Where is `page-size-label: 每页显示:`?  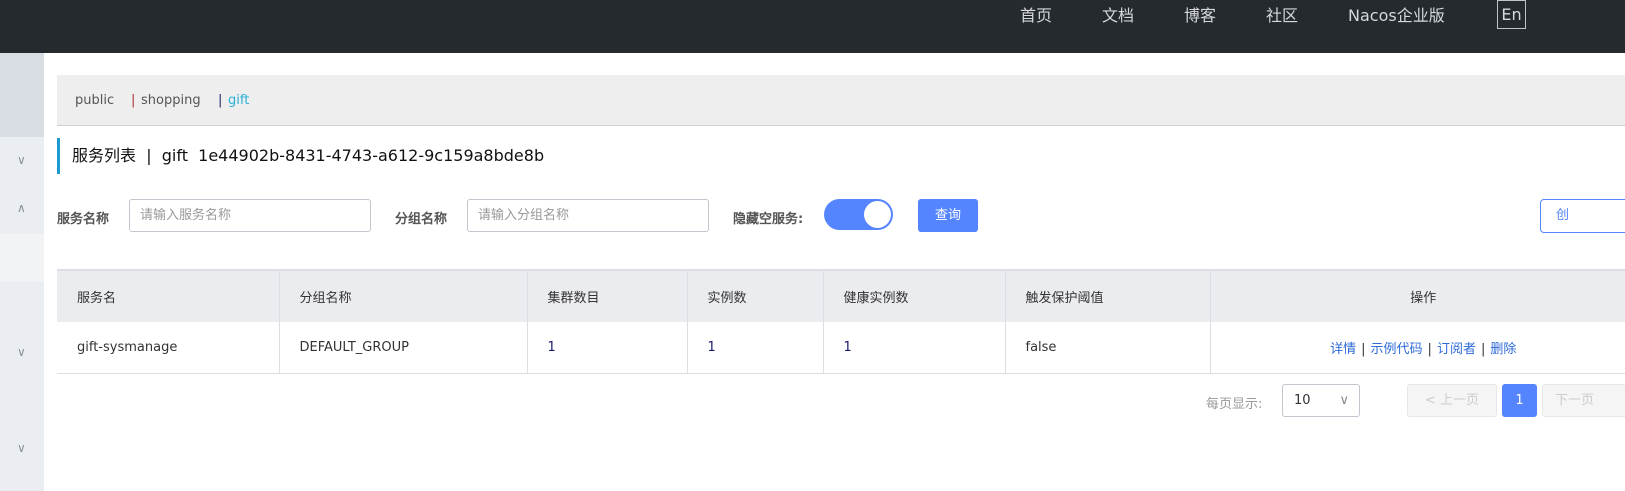
page-size-label: 每页显示: is located at coordinates (1234, 404).